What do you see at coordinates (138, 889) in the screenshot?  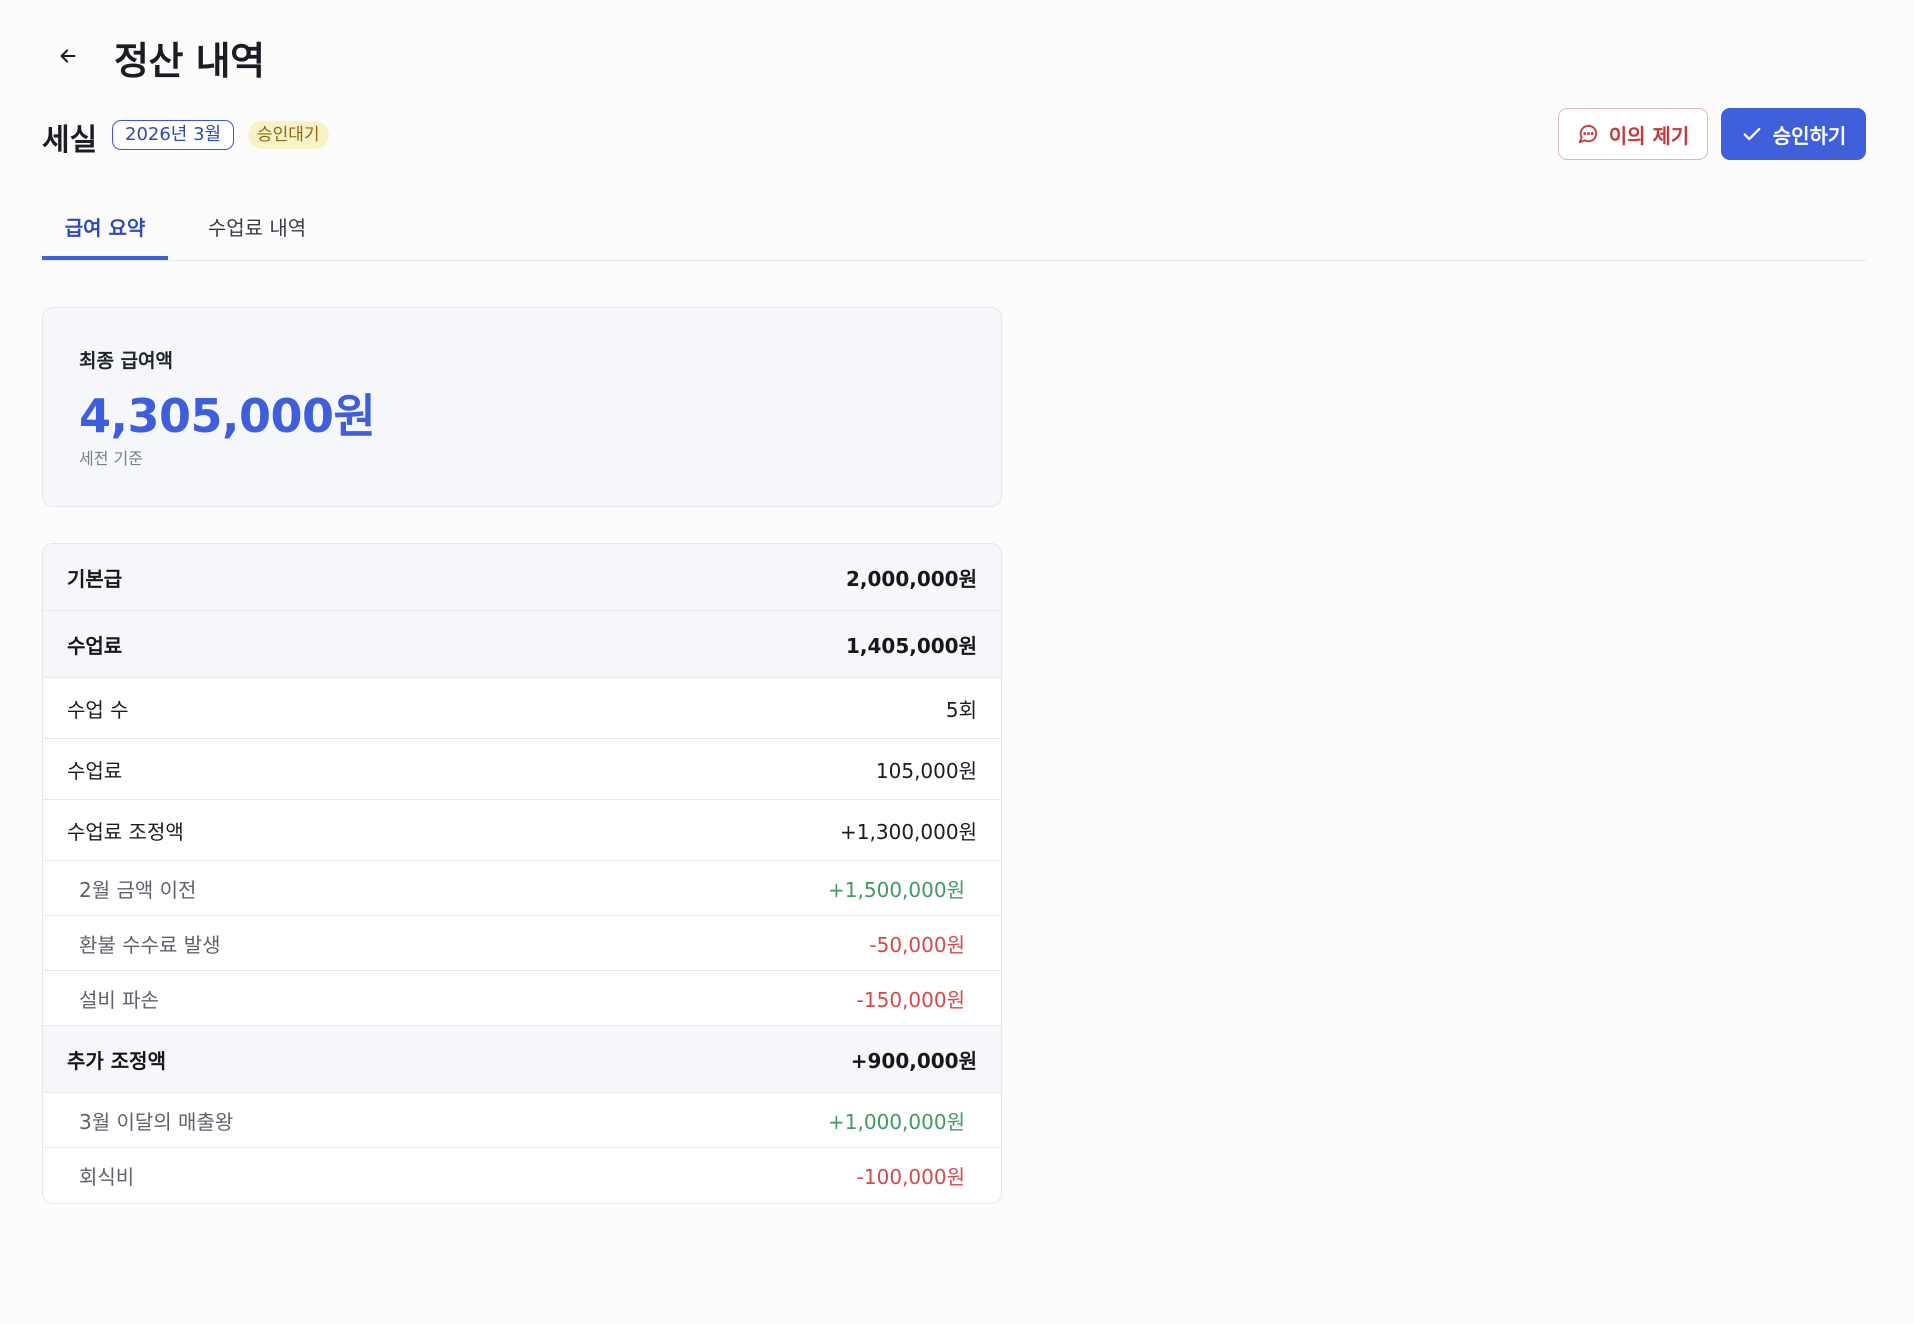 I see `row-label: 2월 금액 이전` at bounding box center [138, 889].